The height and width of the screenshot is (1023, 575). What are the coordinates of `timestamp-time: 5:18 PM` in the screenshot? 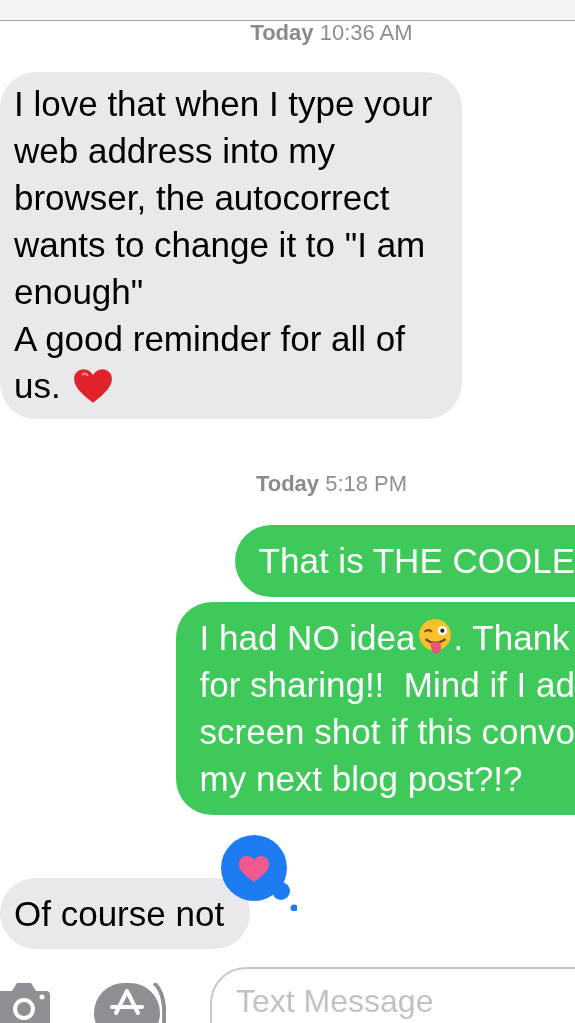 It's located at (366, 483).